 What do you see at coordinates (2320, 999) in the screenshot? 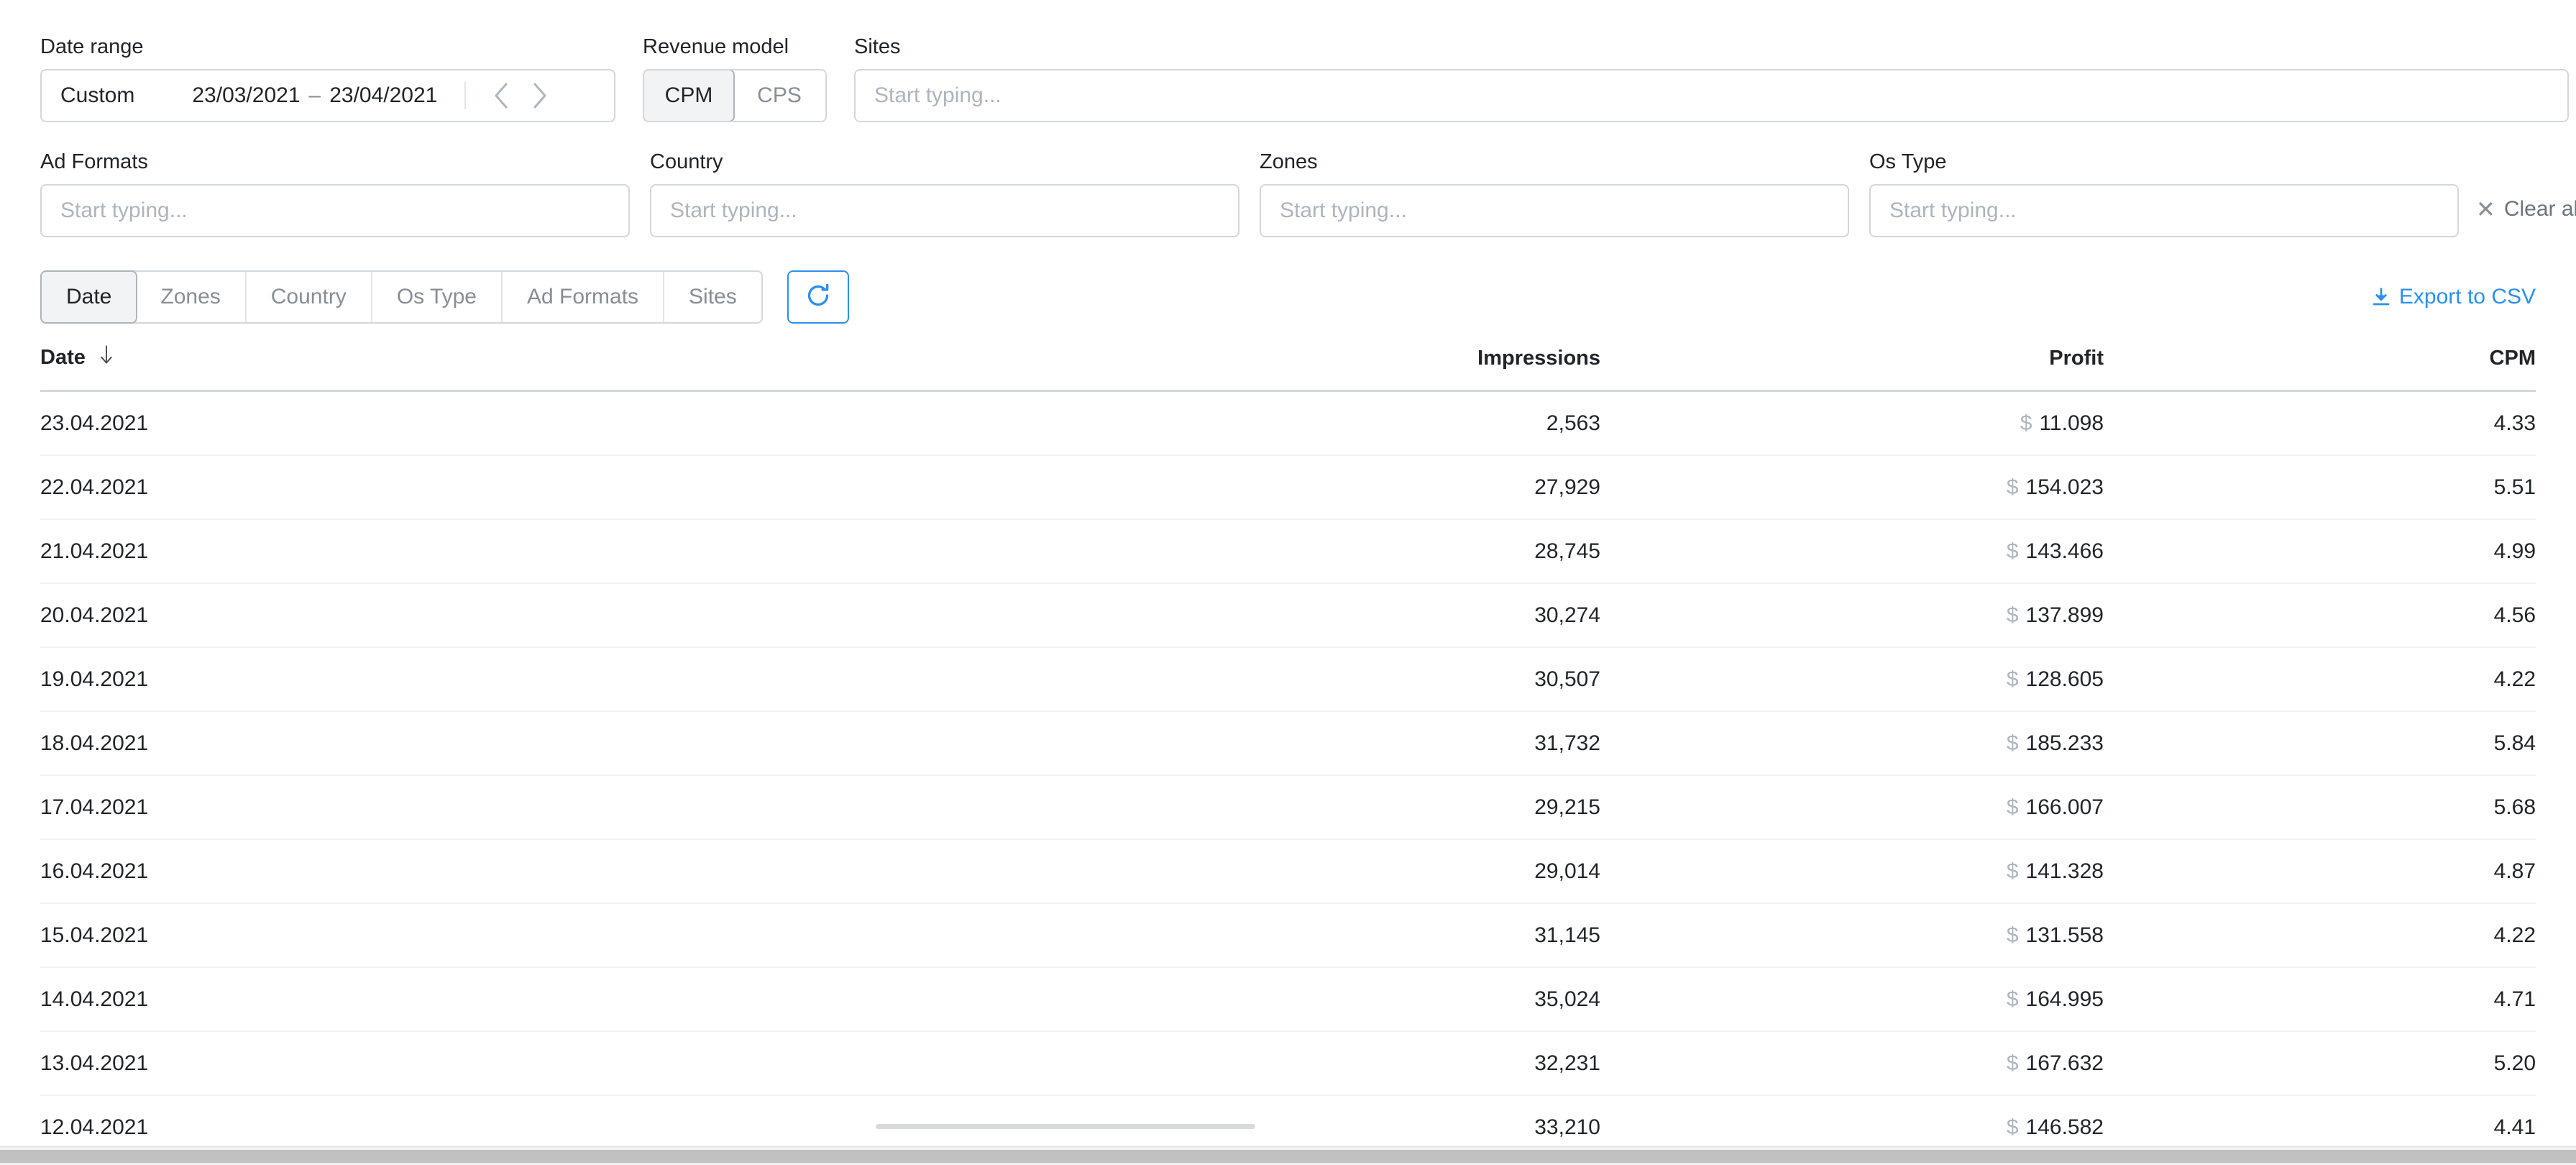
I see `cell-cpm: 4.71` at bounding box center [2320, 999].